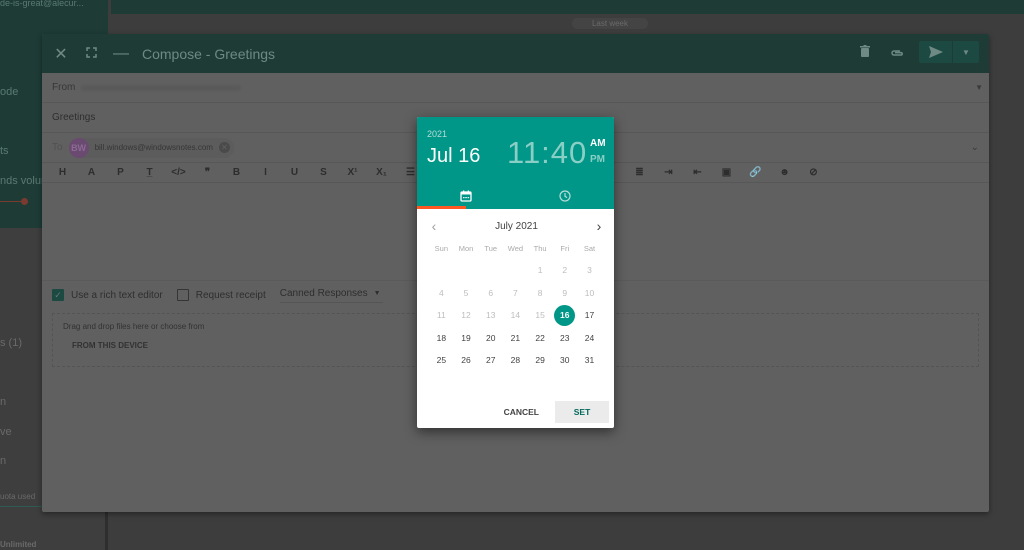 Image resolution: width=1024 pixels, height=550 pixels. I want to click on send-button, so click(936, 52).